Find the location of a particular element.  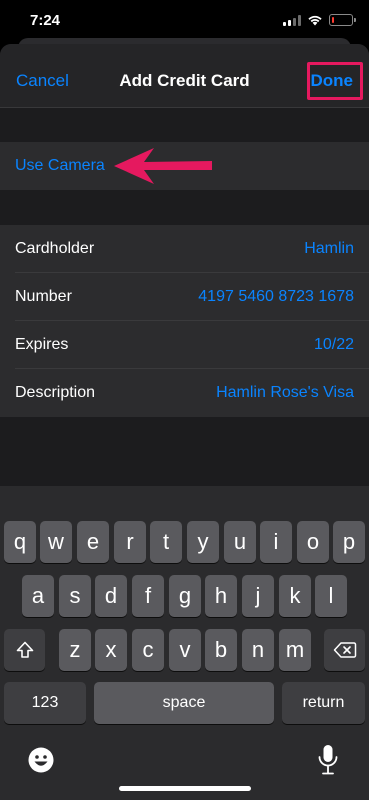

microphone-icon is located at coordinates (328, 760).